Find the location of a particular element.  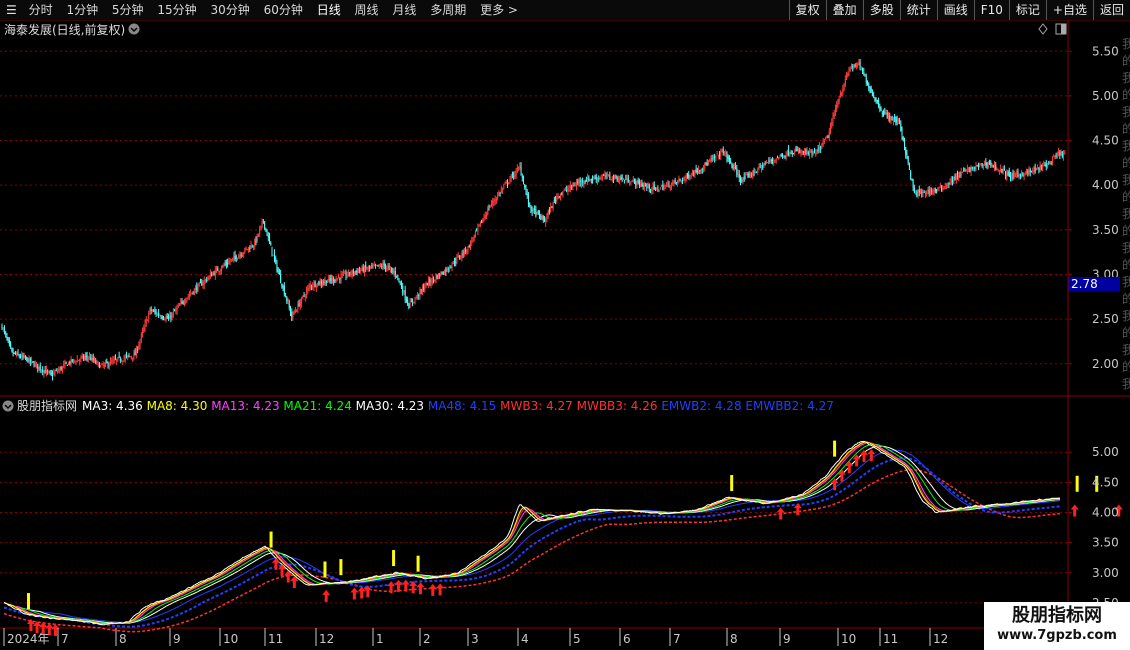

red-up-arrow is located at coordinates (420, 588).